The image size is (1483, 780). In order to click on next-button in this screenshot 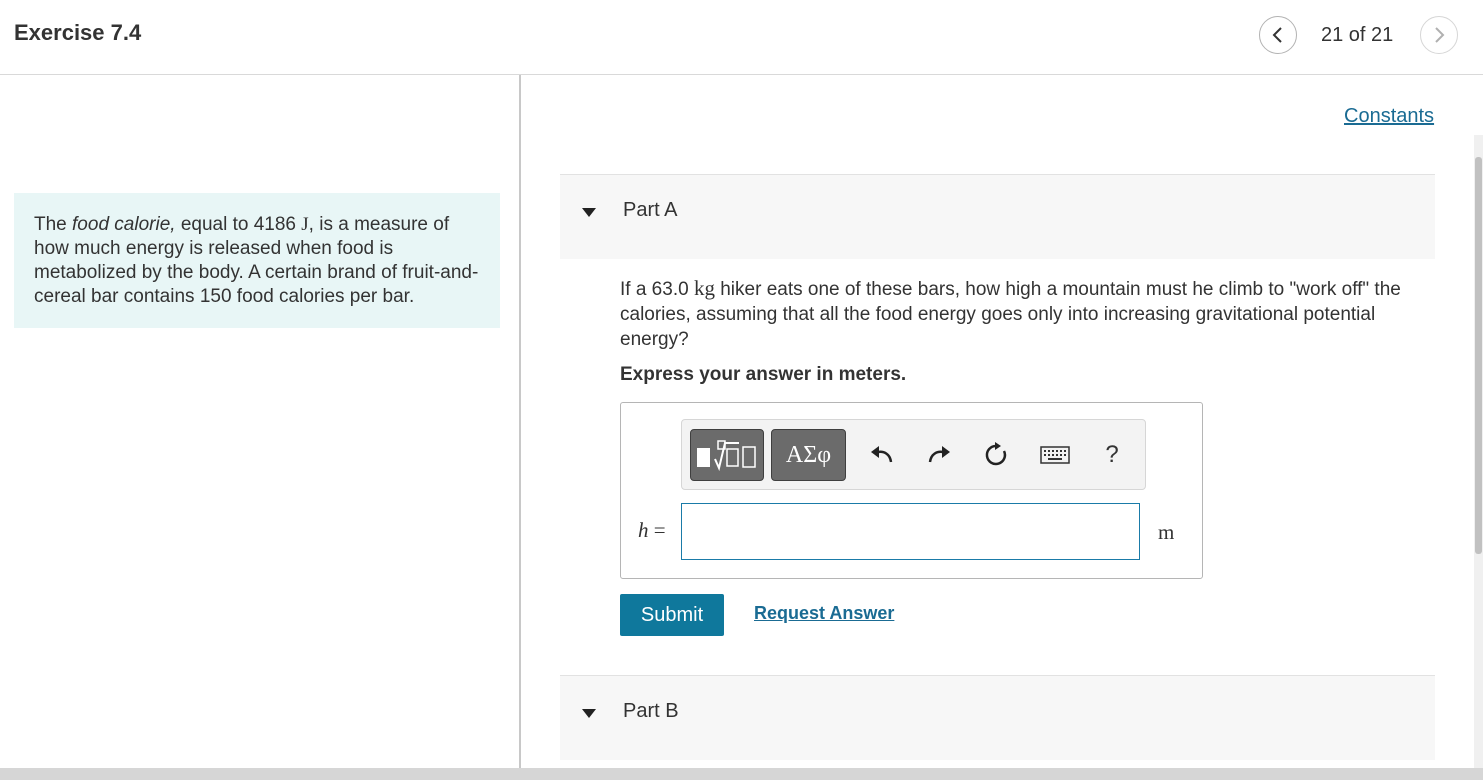, I will do `click(1439, 35)`.